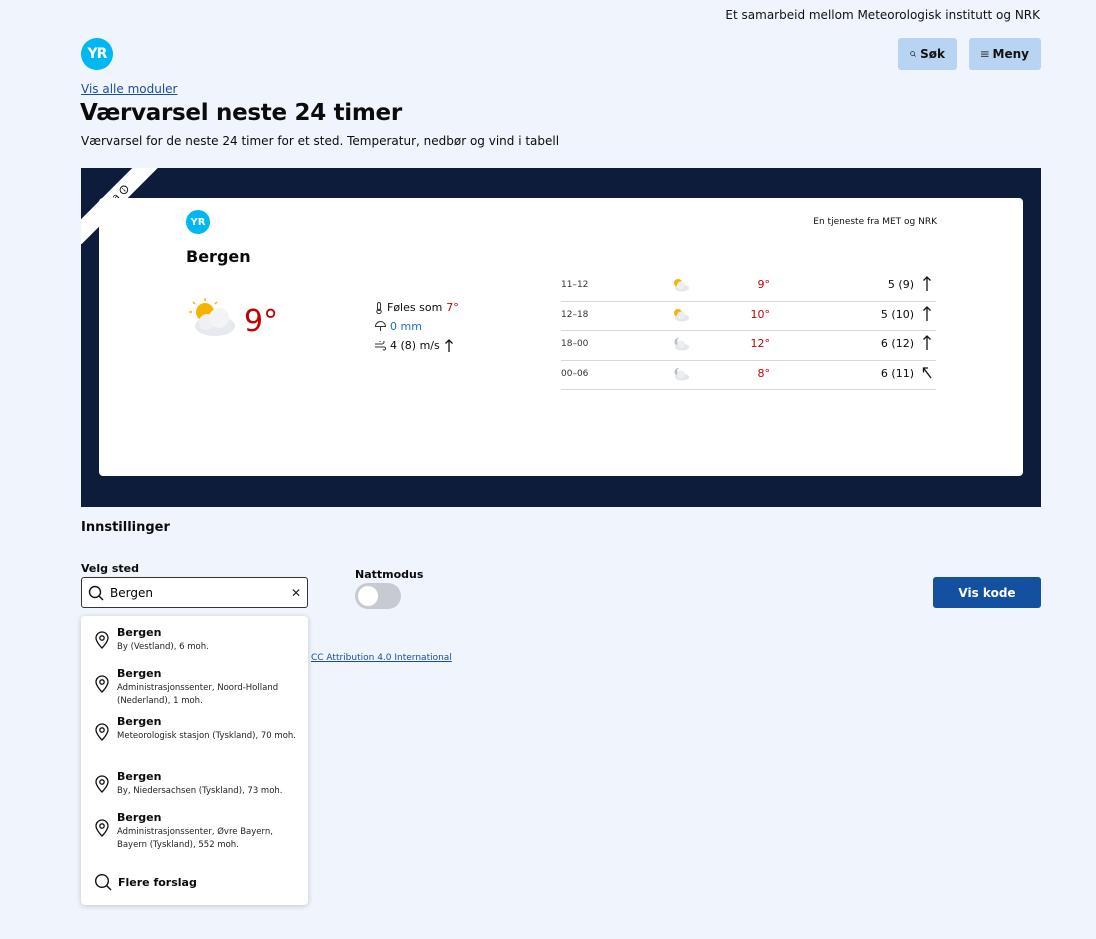  I want to click on yr-logo-text: YR, so click(97, 54).